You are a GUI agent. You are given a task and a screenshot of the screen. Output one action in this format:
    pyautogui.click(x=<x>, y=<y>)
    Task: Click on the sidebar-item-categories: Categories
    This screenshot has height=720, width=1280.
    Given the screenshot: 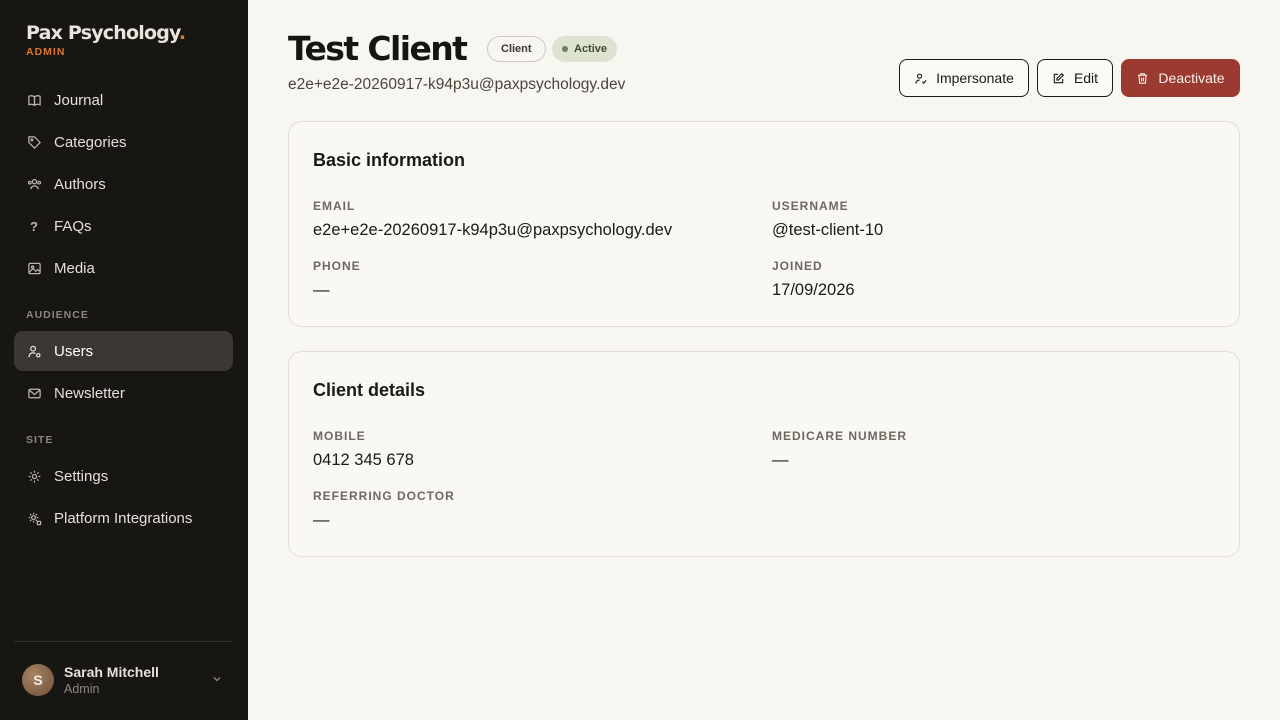 What is the action you would take?
    pyautogui.click(x=123, y=142)
    